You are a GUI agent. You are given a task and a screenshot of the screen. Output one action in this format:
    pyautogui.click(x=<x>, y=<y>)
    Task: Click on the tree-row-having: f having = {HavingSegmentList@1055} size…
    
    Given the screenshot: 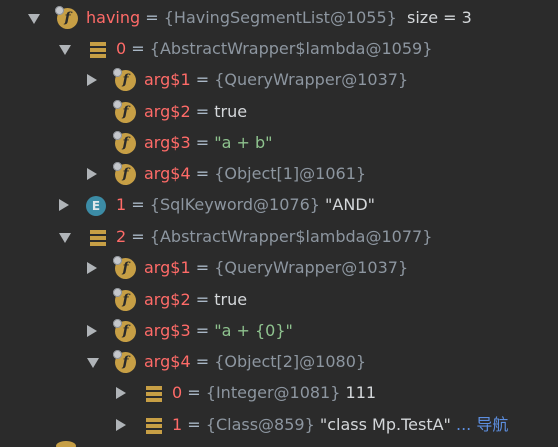 What is the action you would take?
    pyautogui.click(x=279, y=18)
    